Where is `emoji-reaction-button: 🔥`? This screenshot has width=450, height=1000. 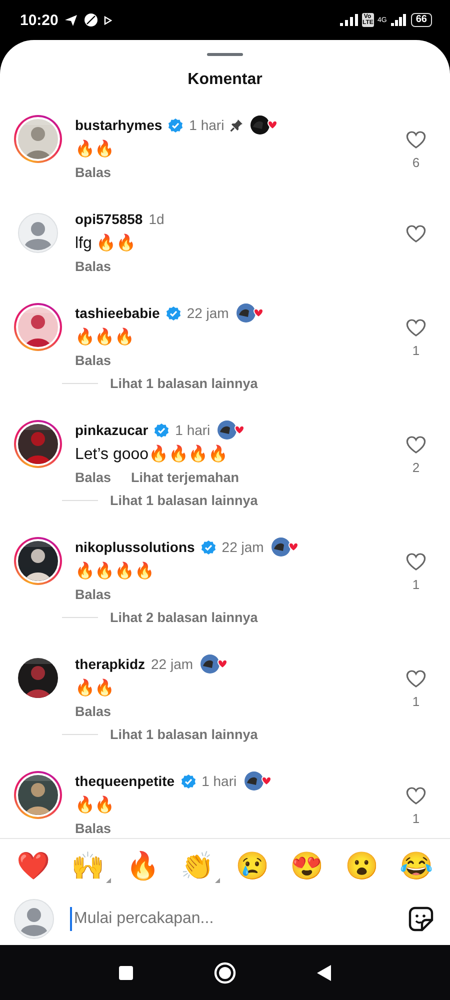
emoji-reaction-button: 🔥 is located at coordinates (143, 866).